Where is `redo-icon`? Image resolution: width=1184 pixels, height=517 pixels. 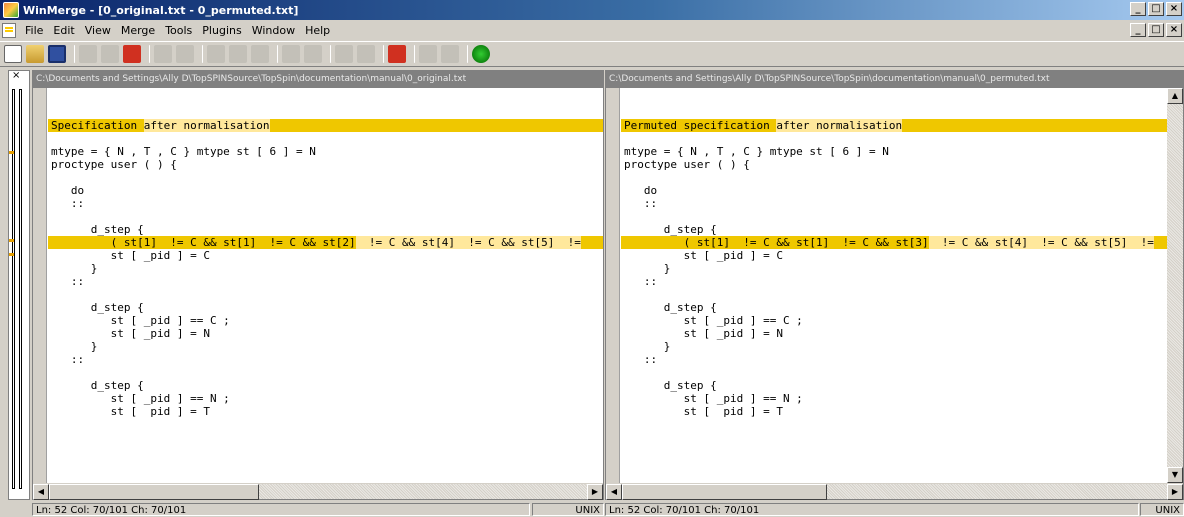 redo-icon is located at coordinates (110, 54).